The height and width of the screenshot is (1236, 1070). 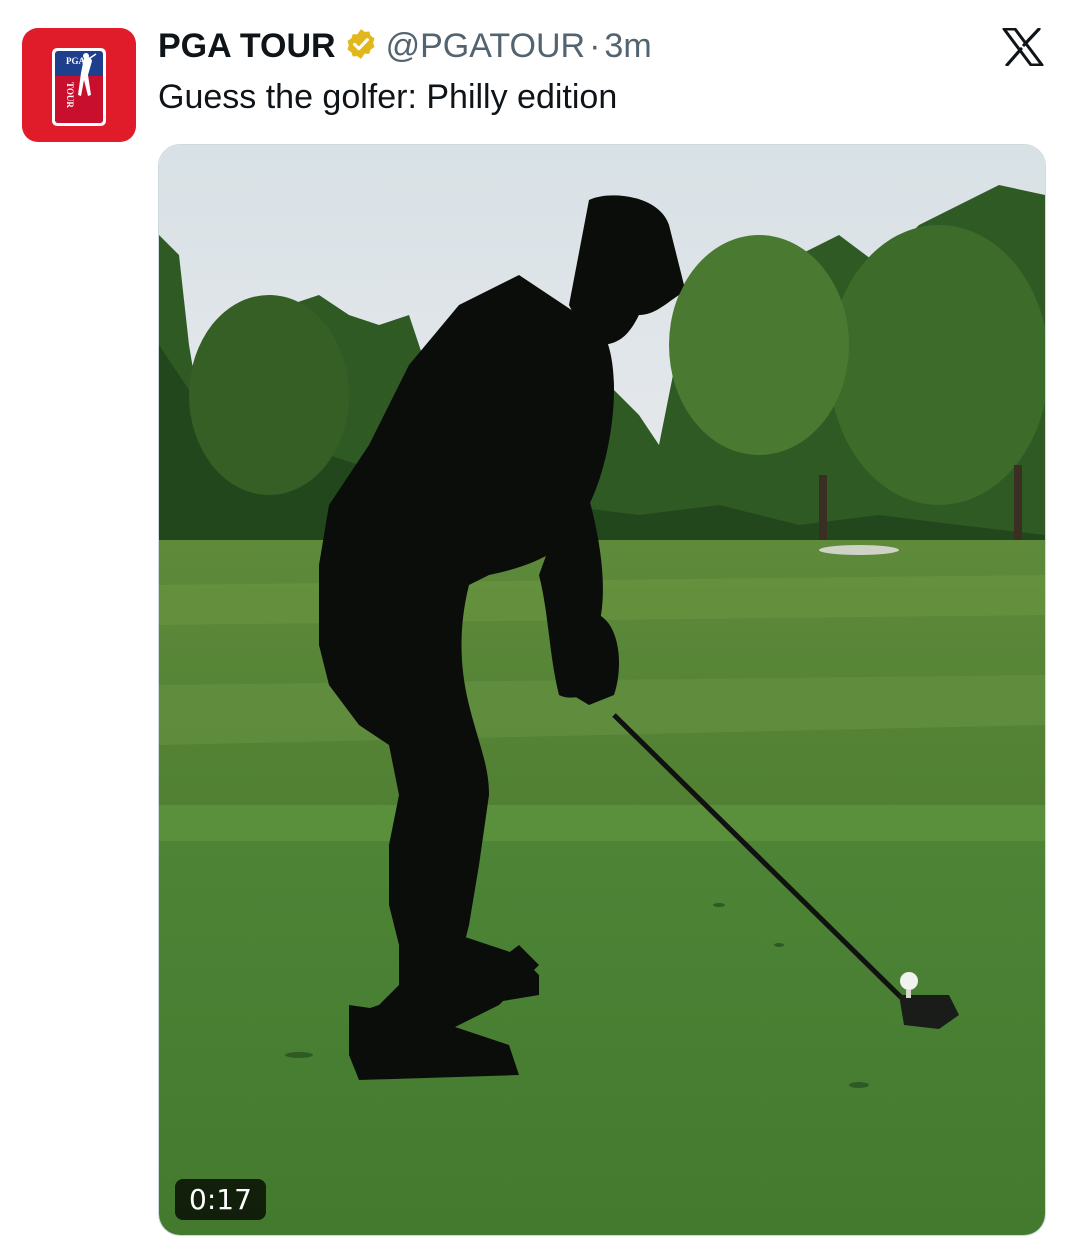 What do you see at coordinates (909, 981) in the screenshot?
I see `golf-ball` at bounding box center [909, 981].